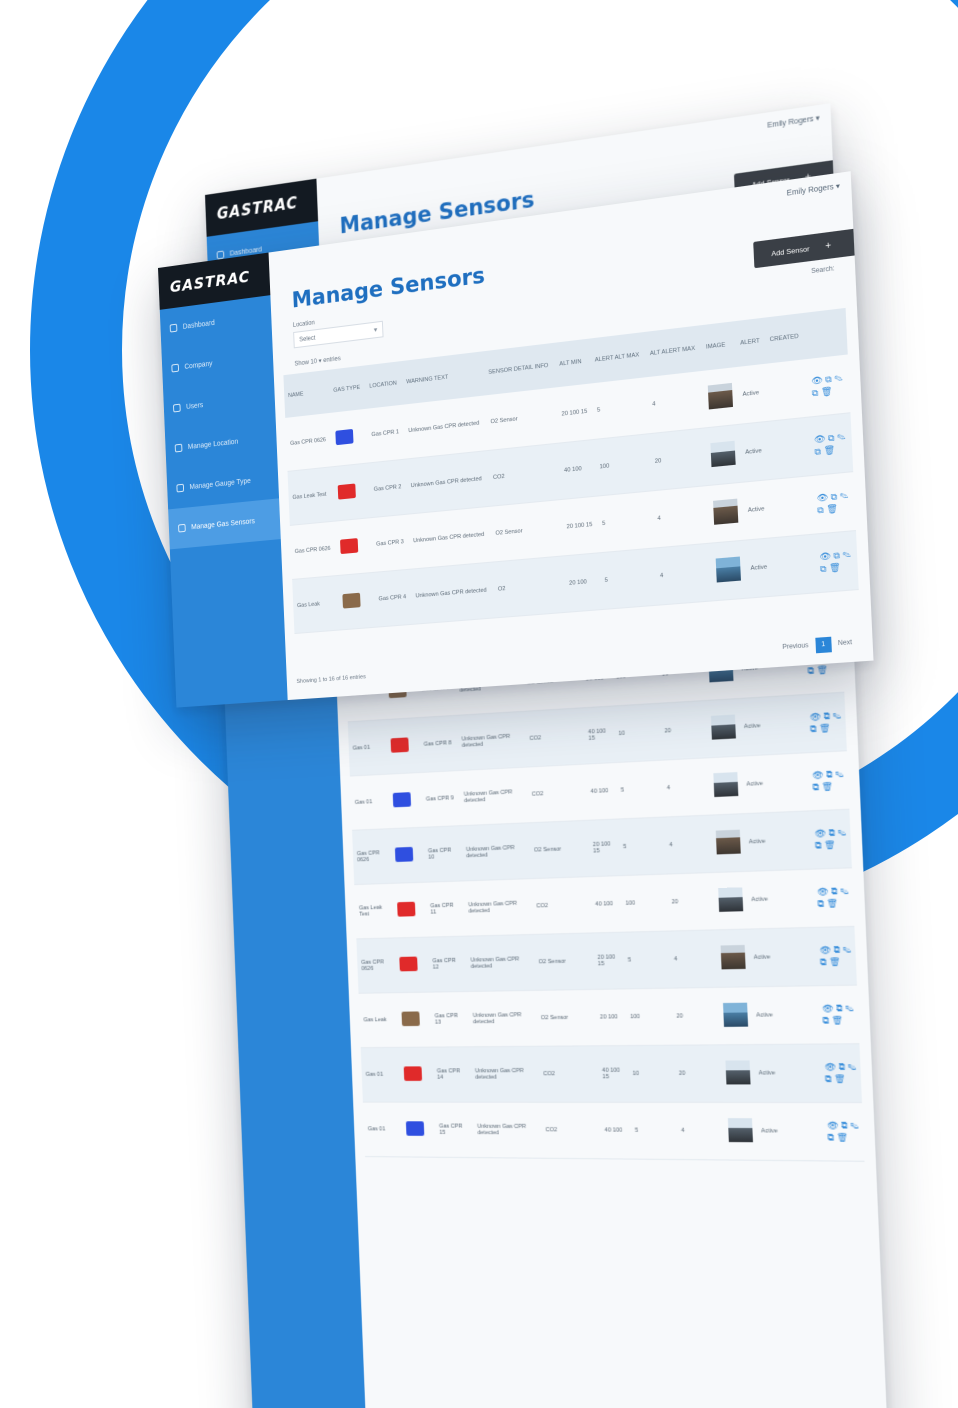 Image resolution: width=958 pixels, height=1408 pixels. What do you see at coordinates (785, 338) in the screenshot?
I see `column-header: CREATED` at bounding box center [785, 338].